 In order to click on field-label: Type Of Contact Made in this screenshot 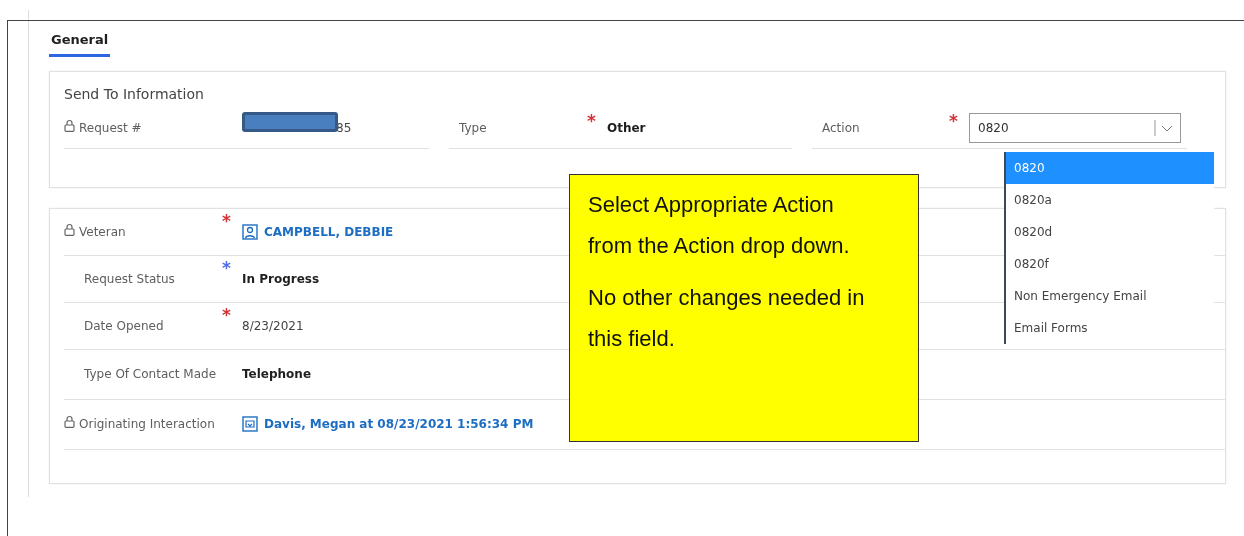, I will do `click(150, 374)`.